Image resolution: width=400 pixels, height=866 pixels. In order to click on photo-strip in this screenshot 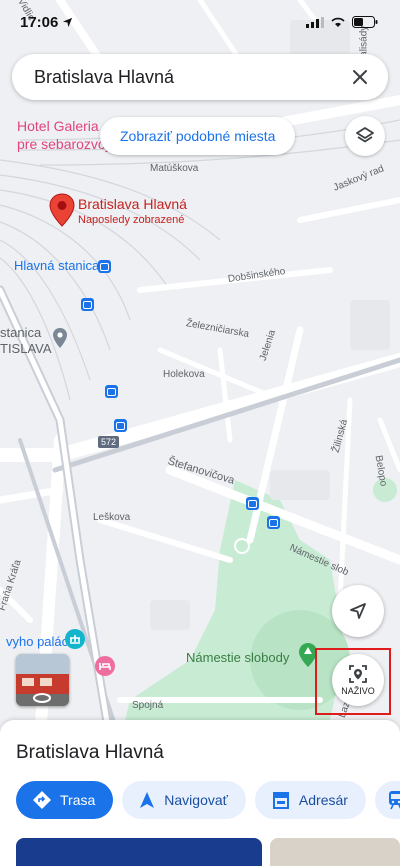, I will do `click(208, 852)`.